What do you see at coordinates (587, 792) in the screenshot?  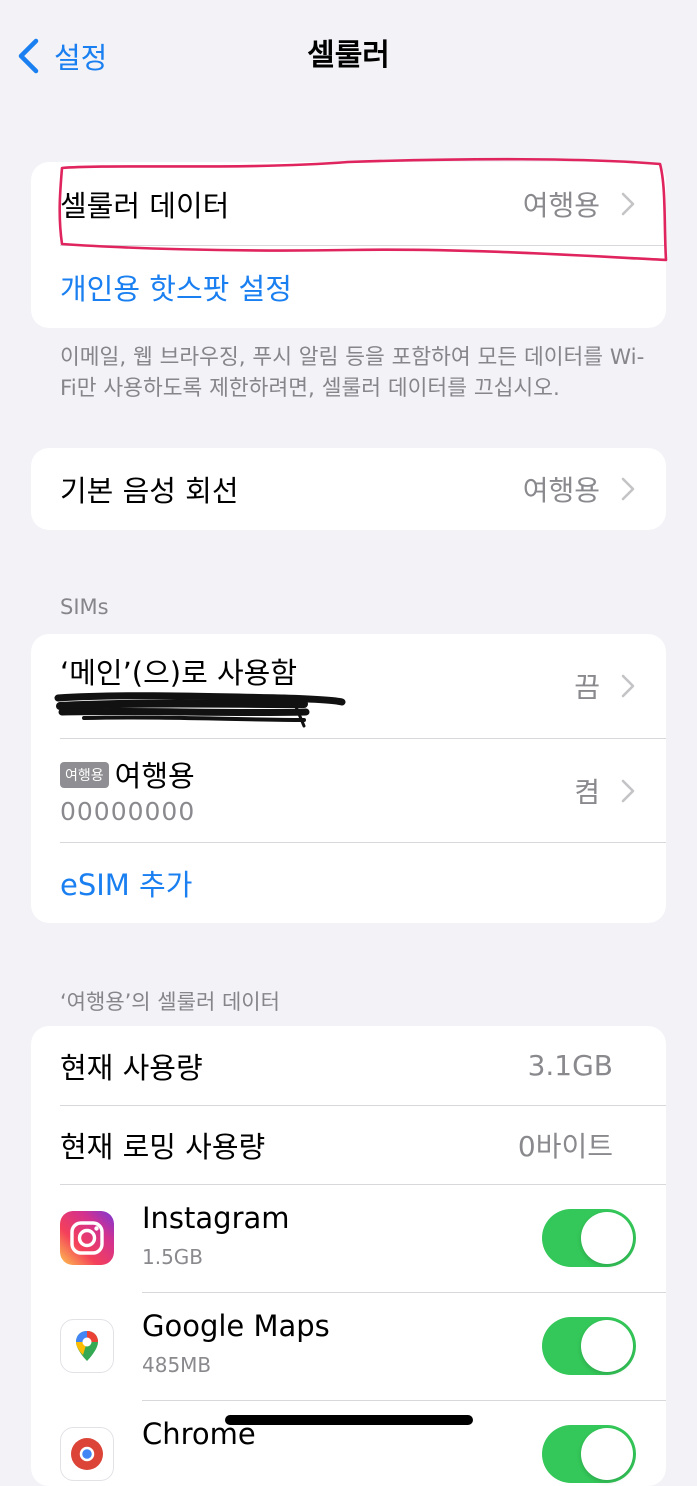 I see `sim-travel-status: 켬` at bounding box center [587, 792].